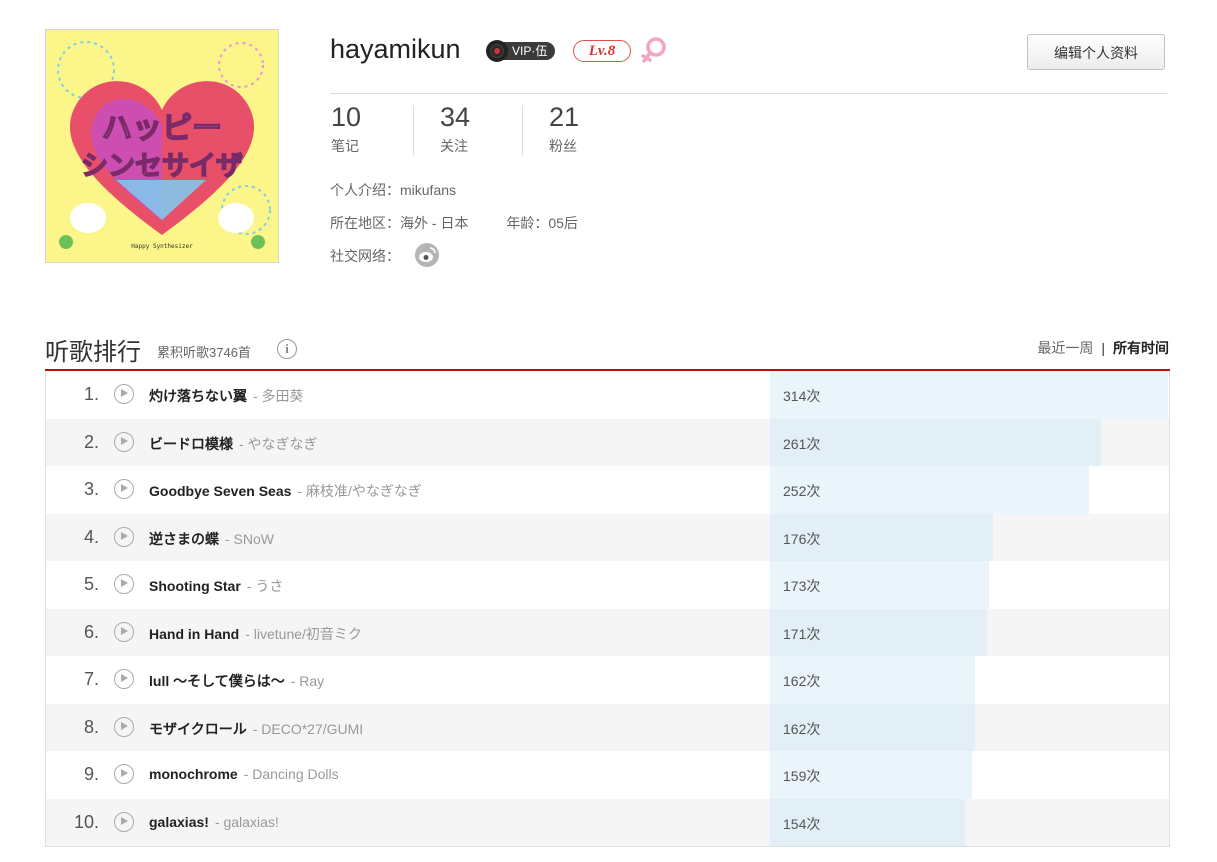 The height and width of the screenshot is (862, 1217). I want to click on song-artist: - galaxias!, so click(247, 822).